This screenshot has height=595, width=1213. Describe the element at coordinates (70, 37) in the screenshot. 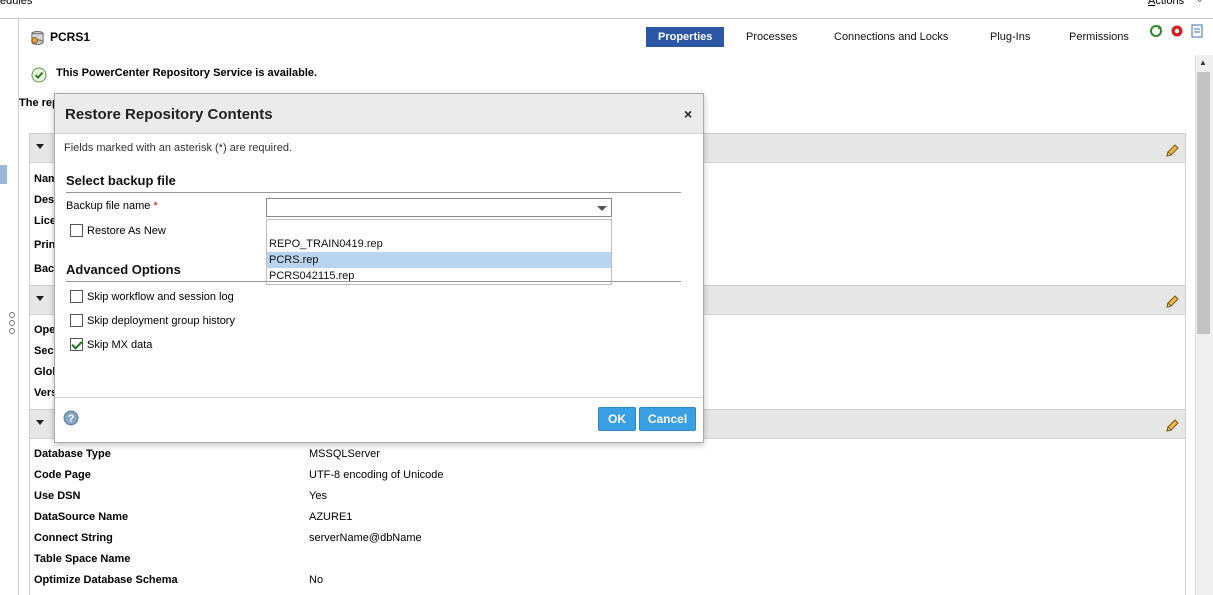

I see `page-title: PCRS1` at that location.